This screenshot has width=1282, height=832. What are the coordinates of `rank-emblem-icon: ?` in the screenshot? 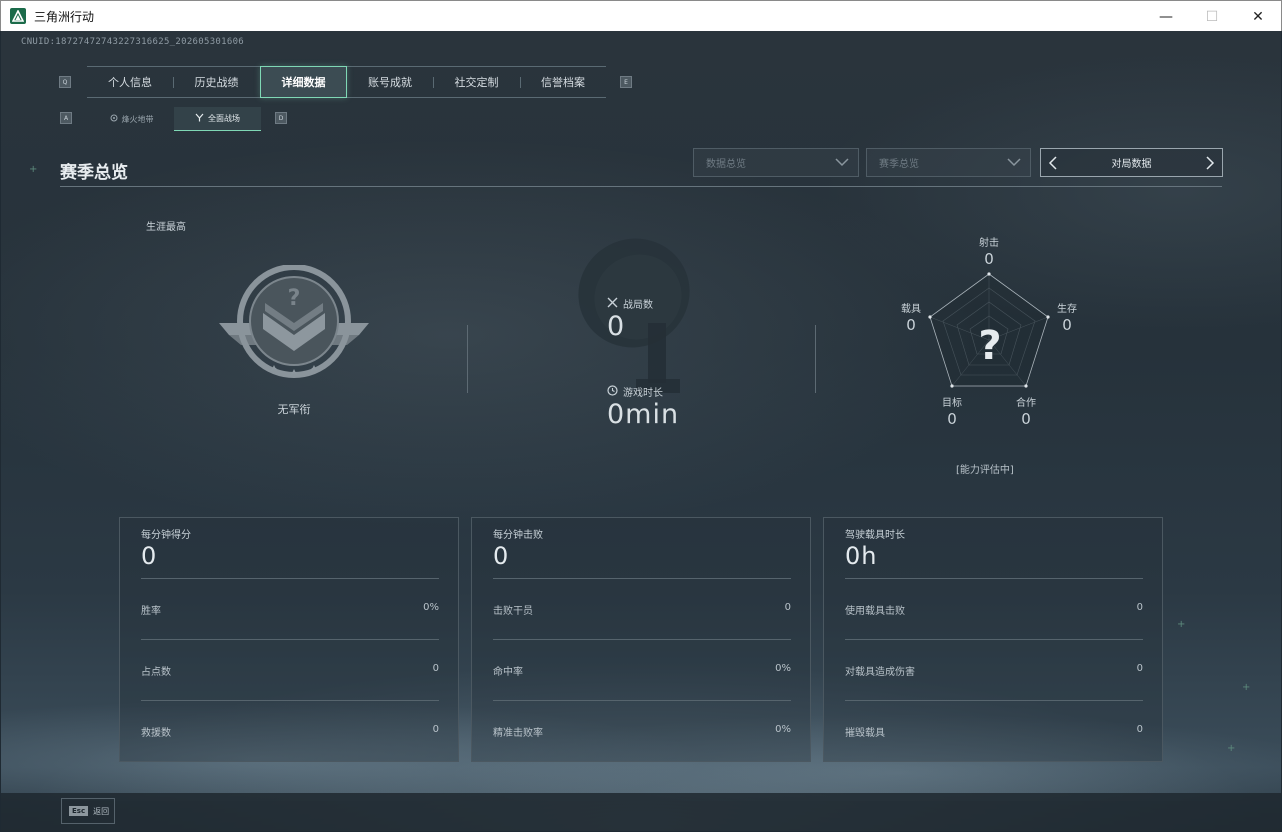 It's located at (294, 321).